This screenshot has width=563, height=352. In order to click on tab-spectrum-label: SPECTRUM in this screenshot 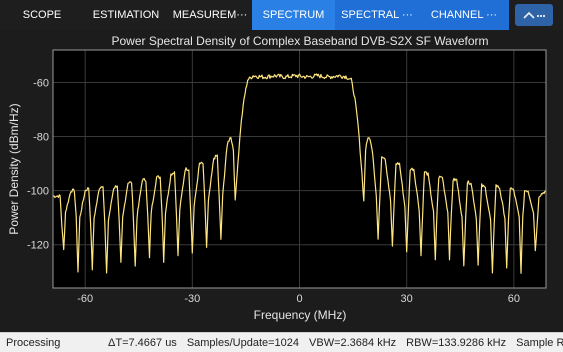, I will do `click(293, 15)`.